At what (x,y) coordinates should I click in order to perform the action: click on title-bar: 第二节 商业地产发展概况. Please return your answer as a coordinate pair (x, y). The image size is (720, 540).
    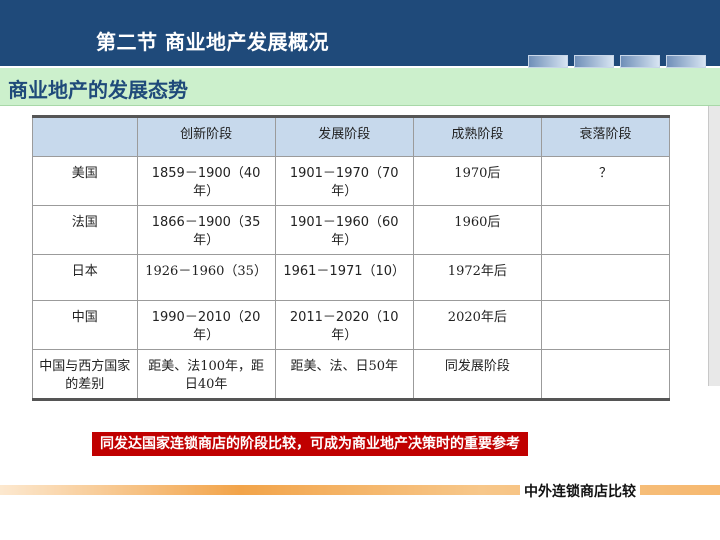
    Looking at the image, I should click on (360, 34).